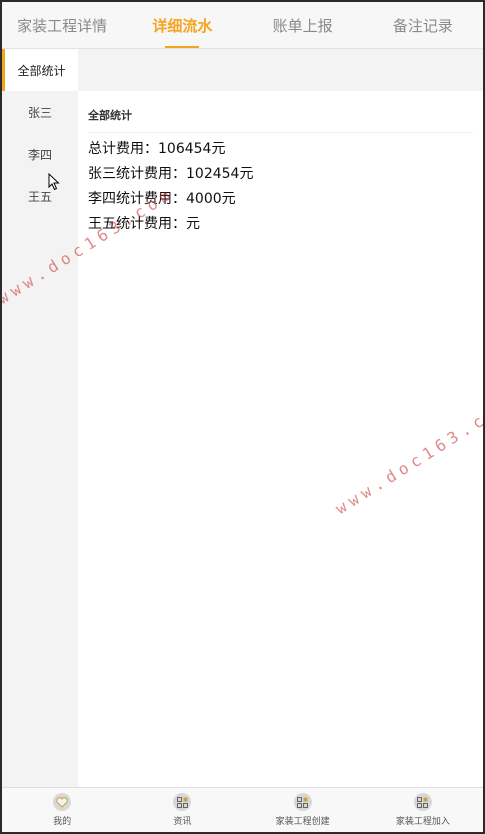 This screenshot has height=834, width=485. I want to click on sidebar-item-wangwu: 王五, so click(40, 196).